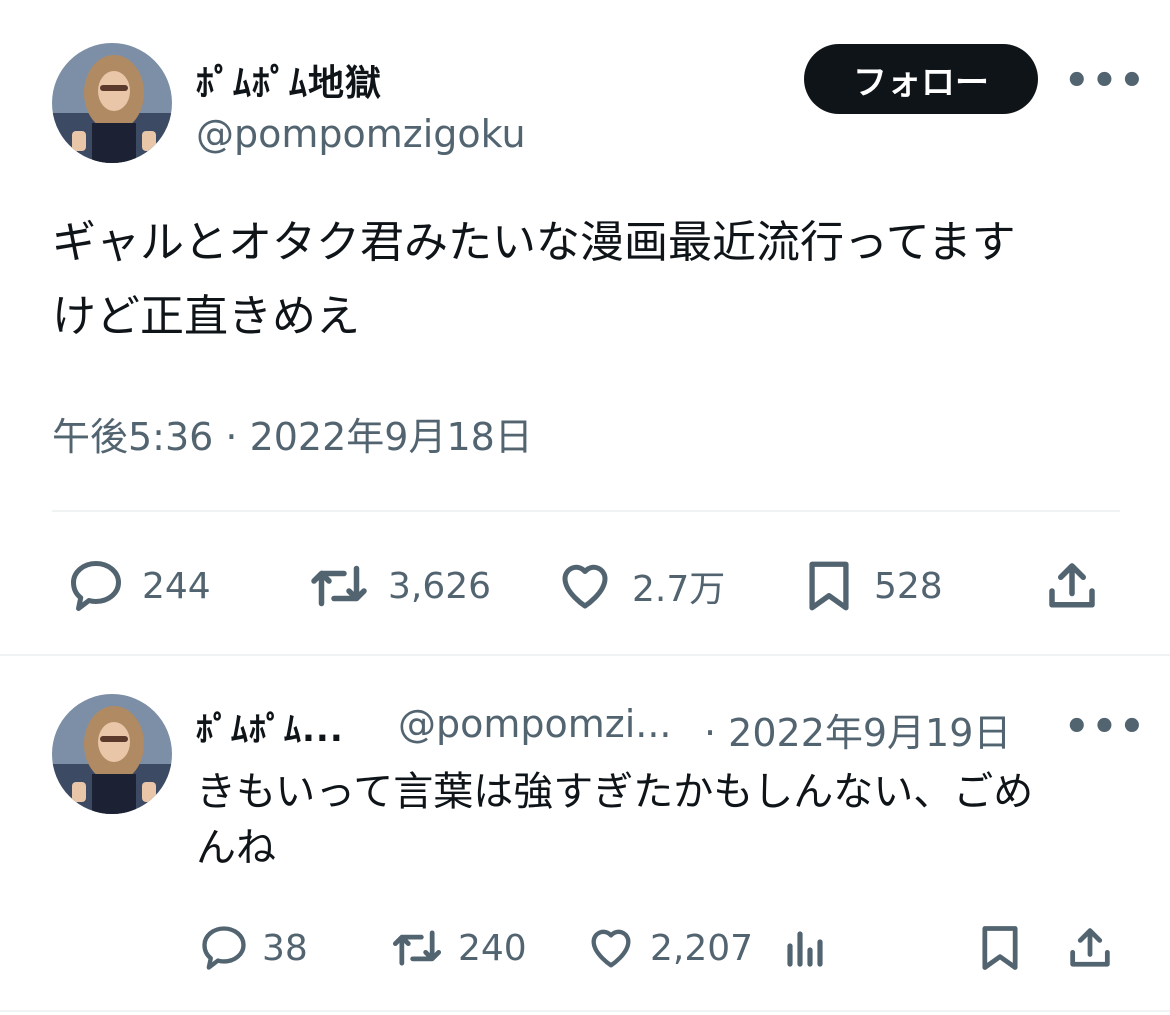 This screenshot has width=1170, height=1015. Describe the element at coordinates (138, 586) in the screenshot. I see `reply-button: 244` at that location.